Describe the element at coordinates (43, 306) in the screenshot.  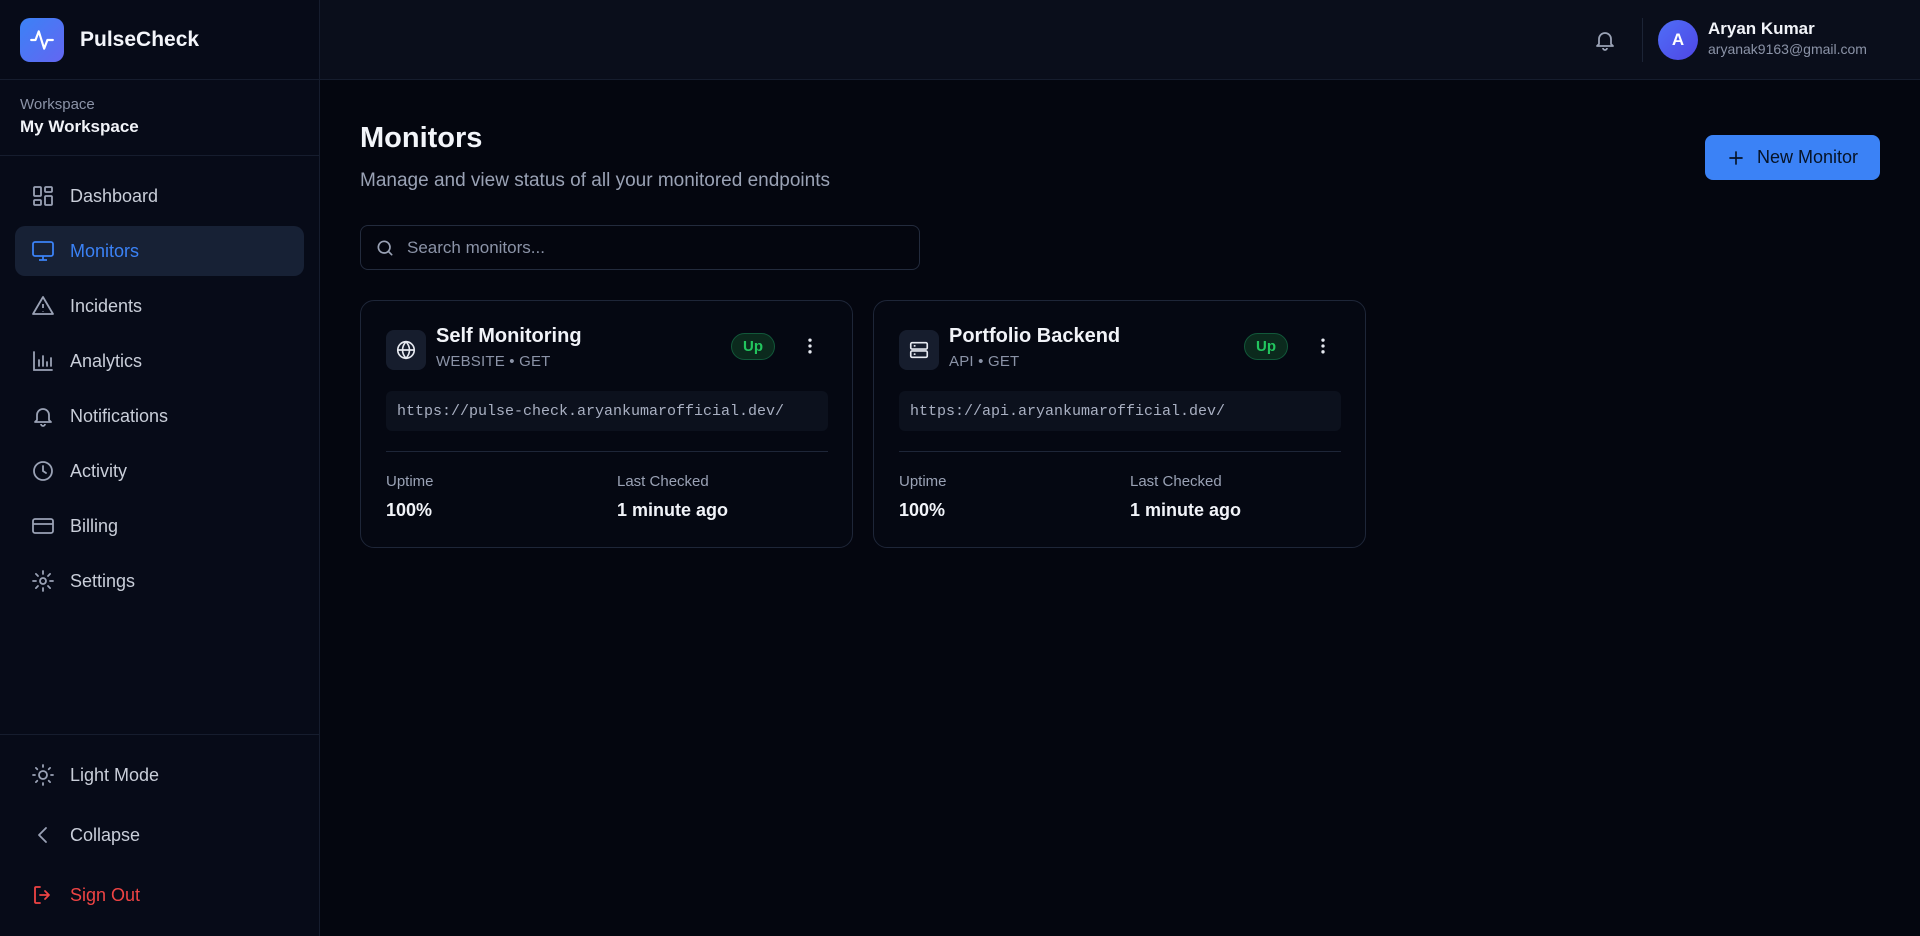
I see `alert-triangle-icon` at that location.